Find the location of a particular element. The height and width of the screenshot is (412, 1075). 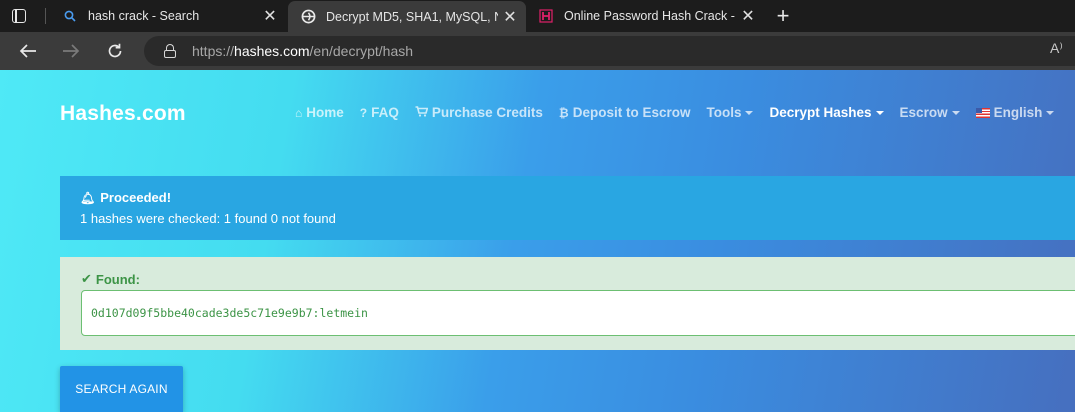

refresh-button is located at coordinates (115, 51).